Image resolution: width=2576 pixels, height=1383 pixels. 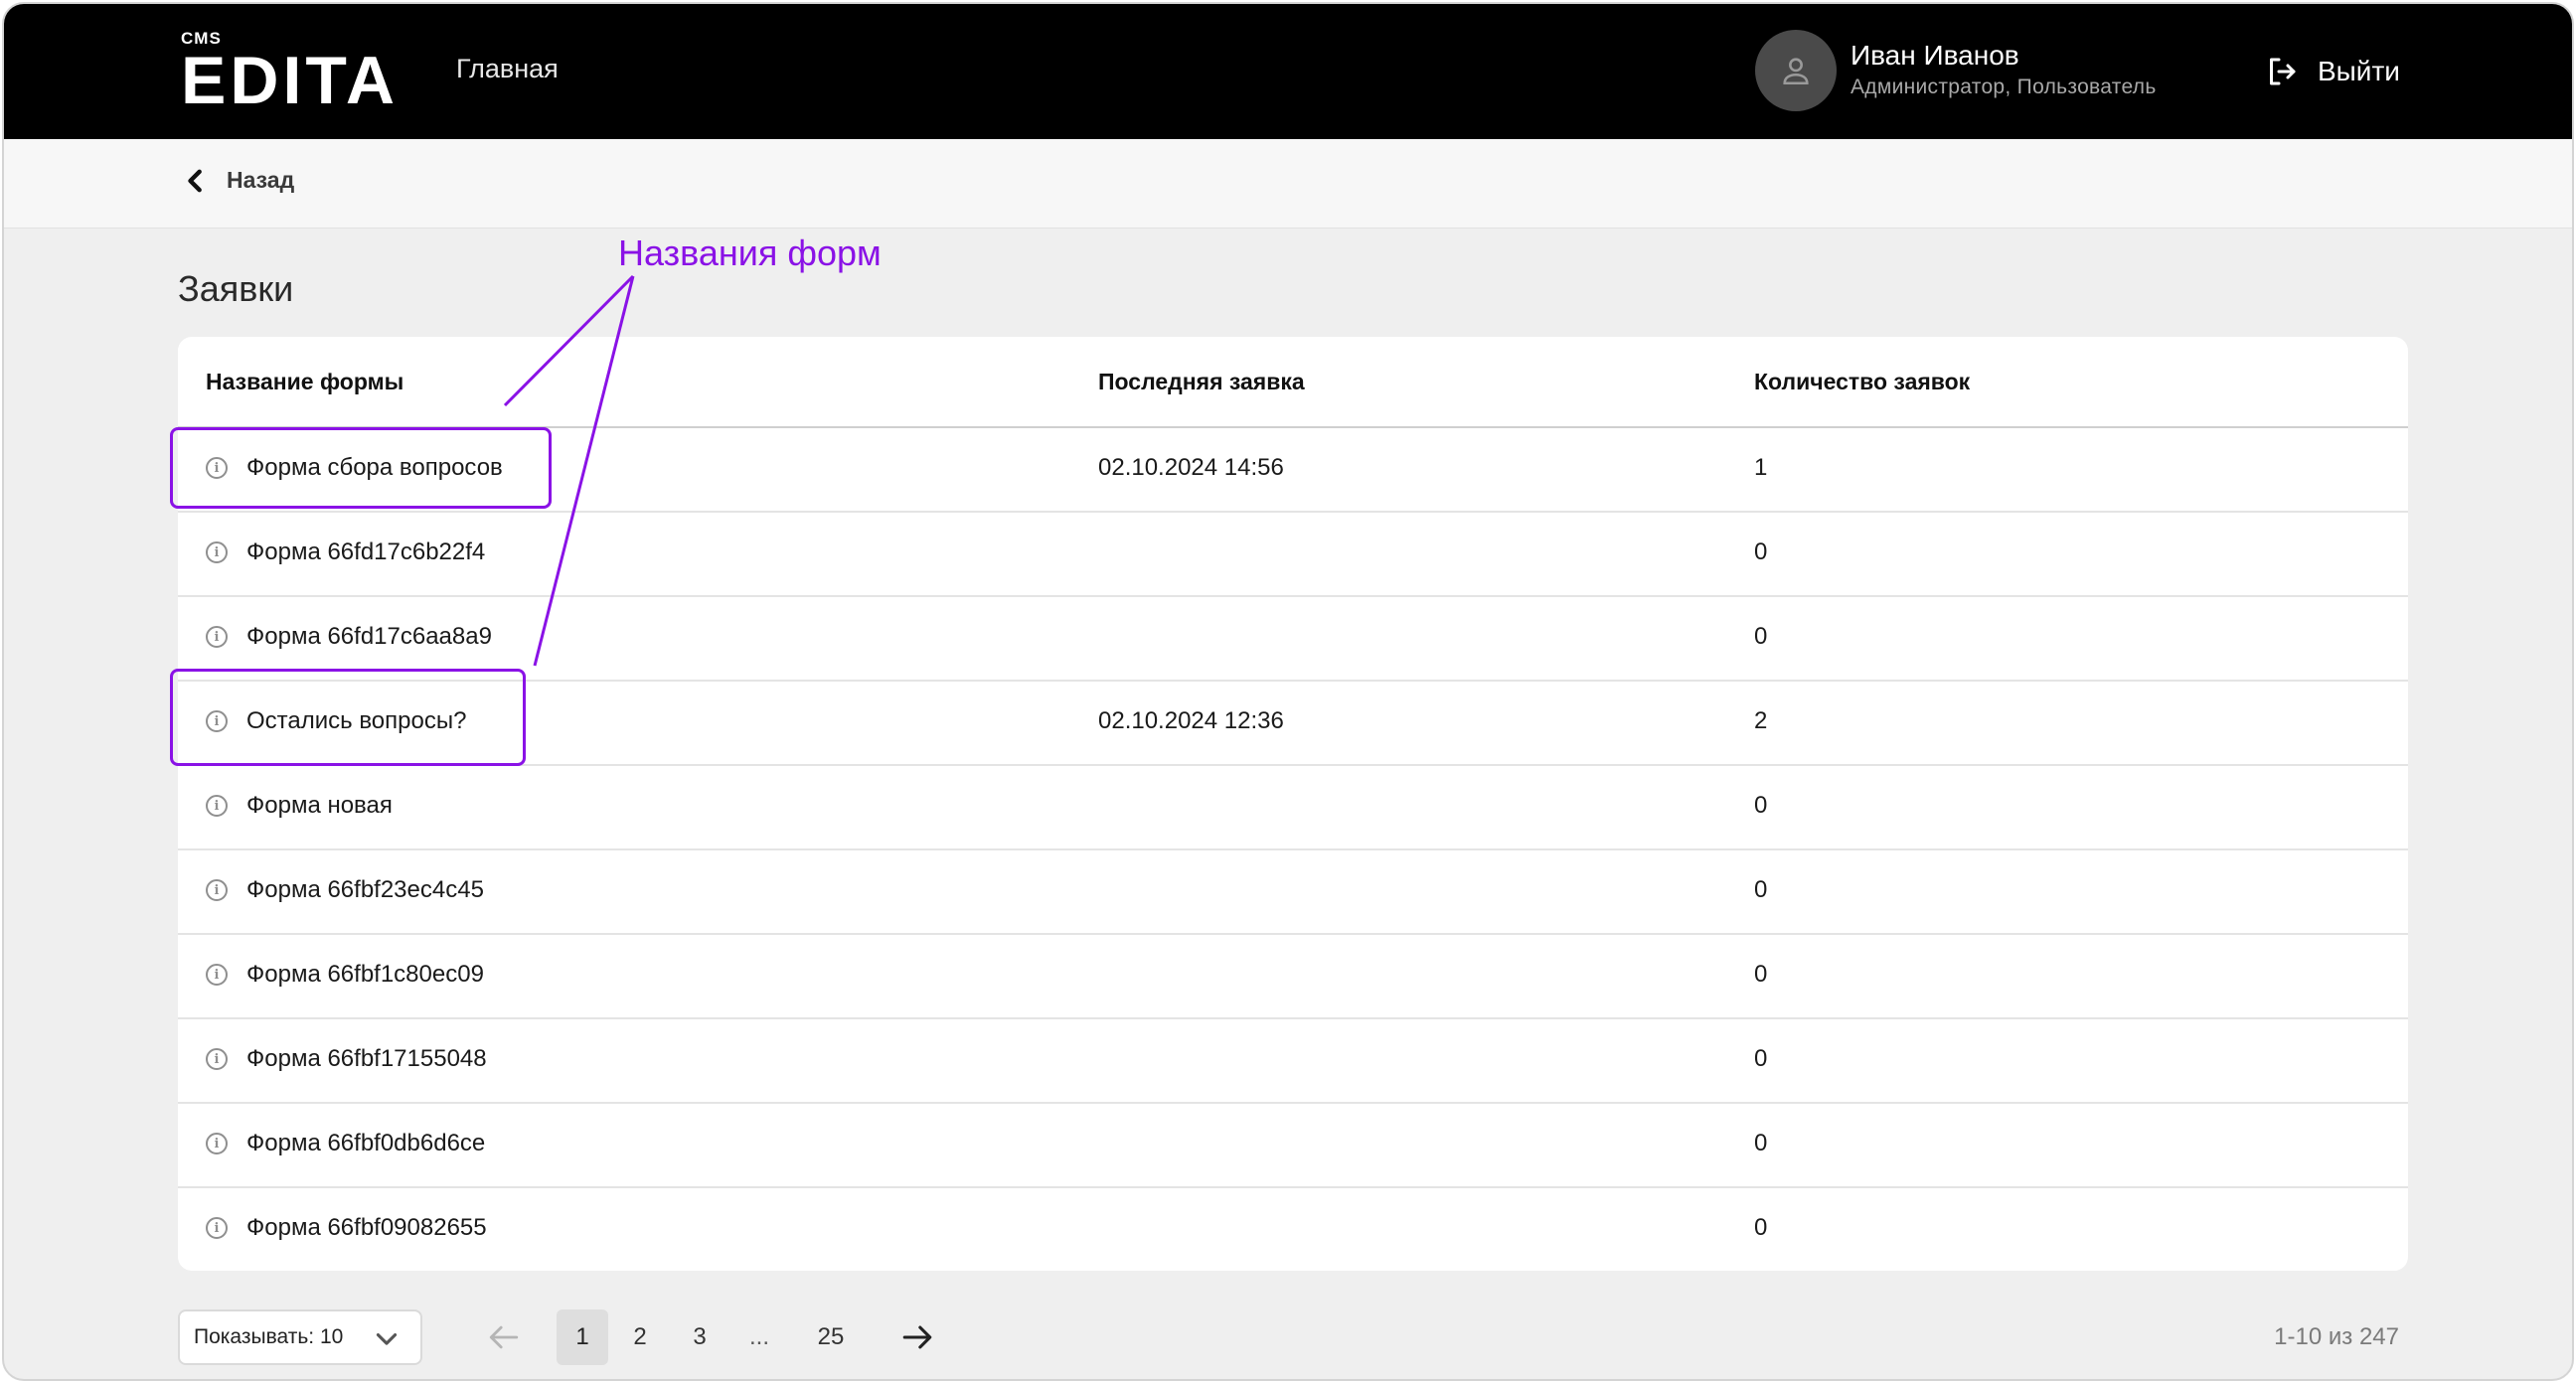 What do you see at coordinates (1935, 55) in the screenshot?
I see `user-name: Иван Иванов` at bounding box center [1935, 55].